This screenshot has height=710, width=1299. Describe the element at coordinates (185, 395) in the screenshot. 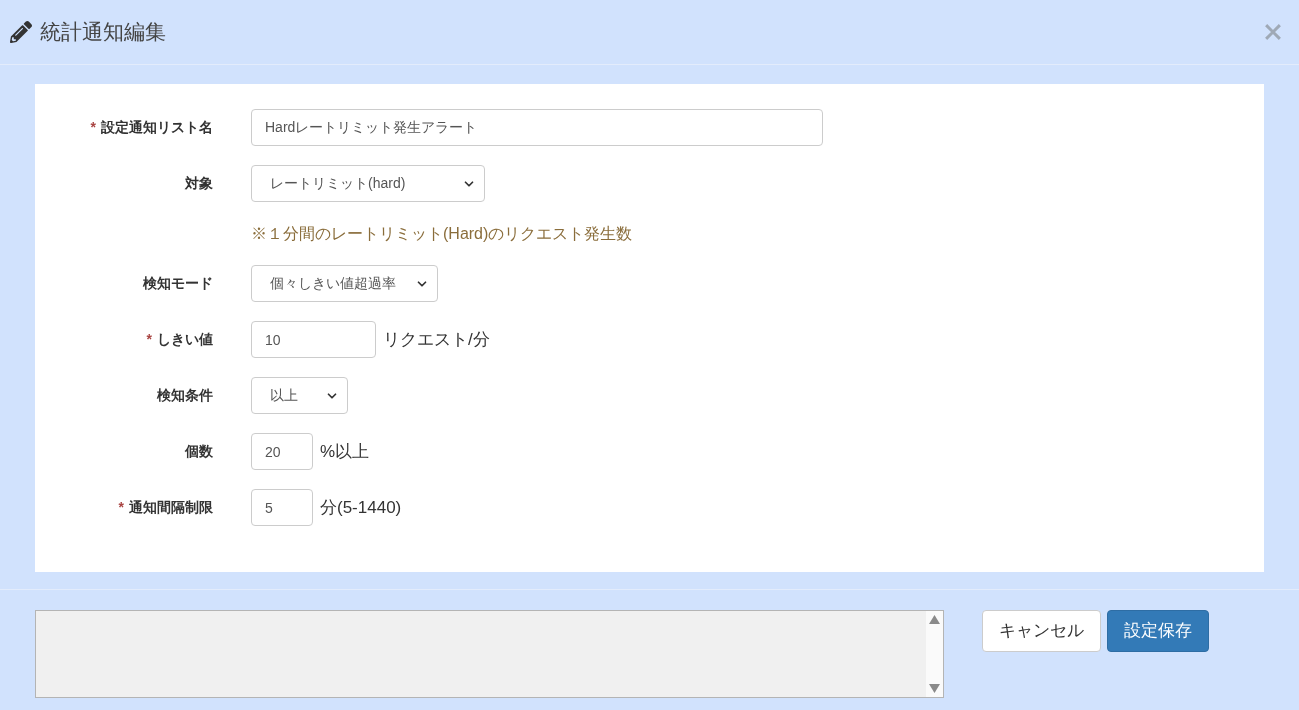

I see `field-label: 検知条件` at that location.